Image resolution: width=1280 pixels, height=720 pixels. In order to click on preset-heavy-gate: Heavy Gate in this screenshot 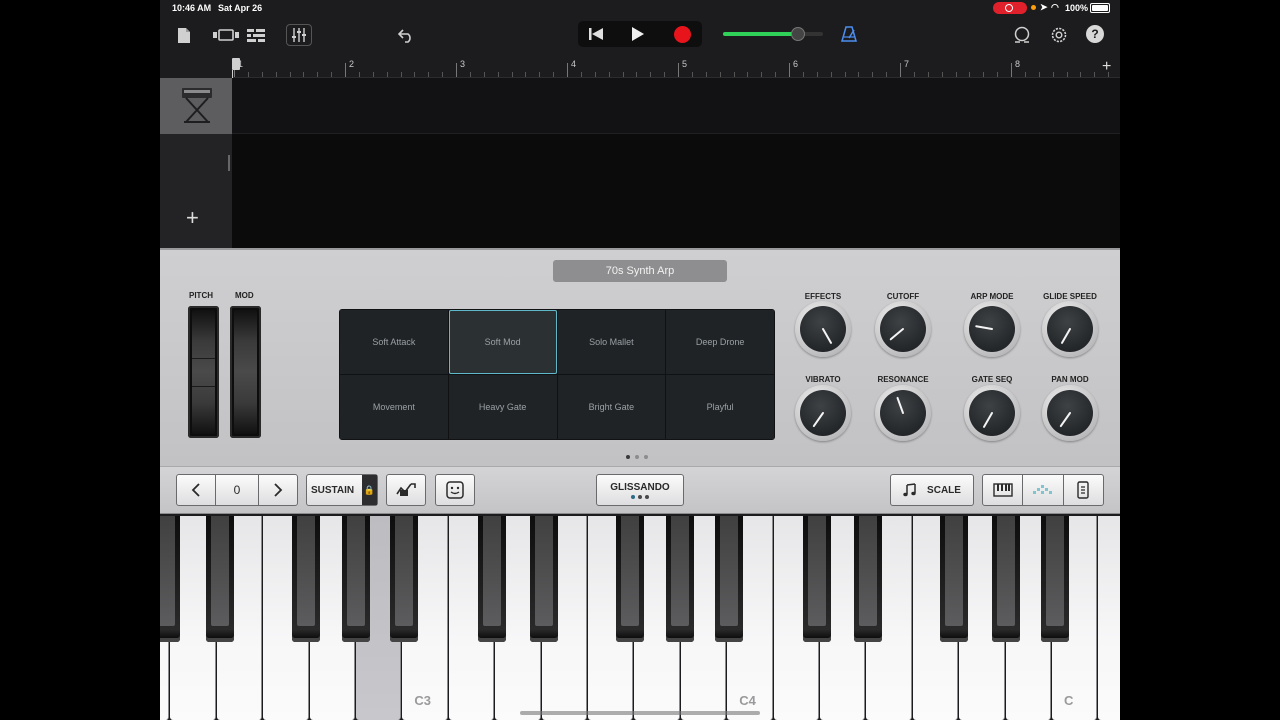, I will do `click(502, 407)`.